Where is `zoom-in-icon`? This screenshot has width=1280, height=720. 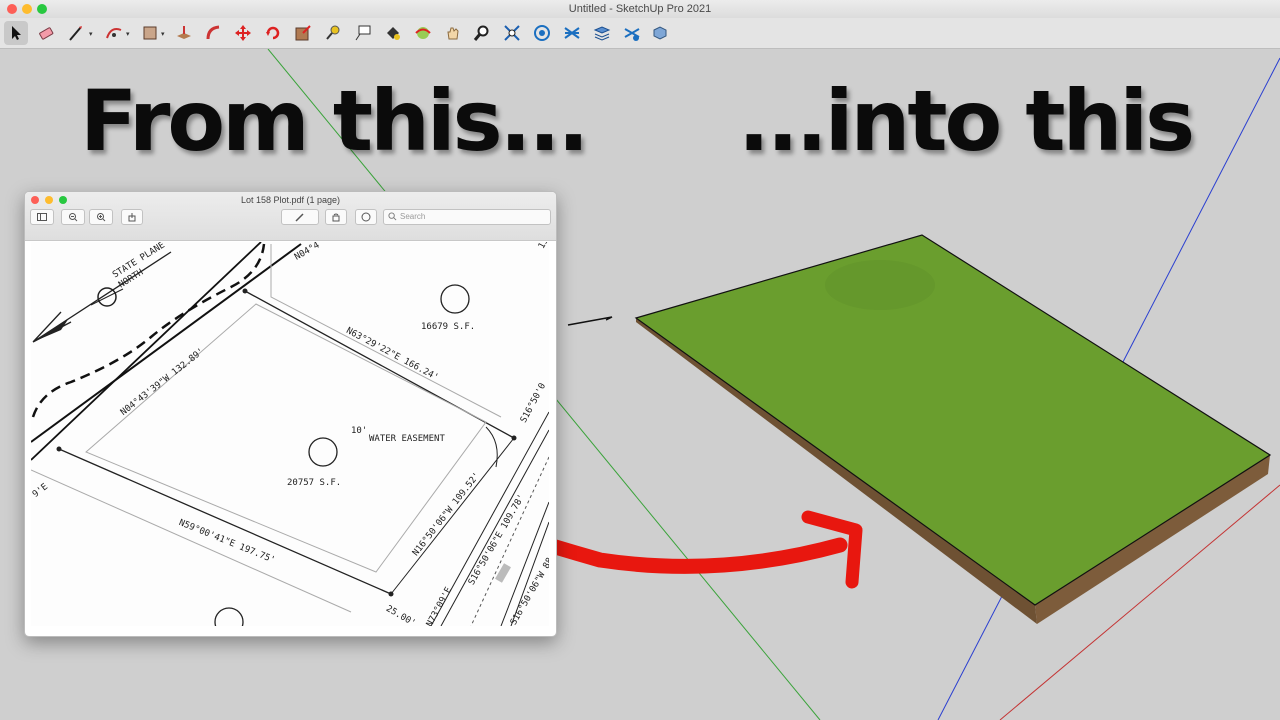
zoom-in-icon is located at coordinates (101, 217).